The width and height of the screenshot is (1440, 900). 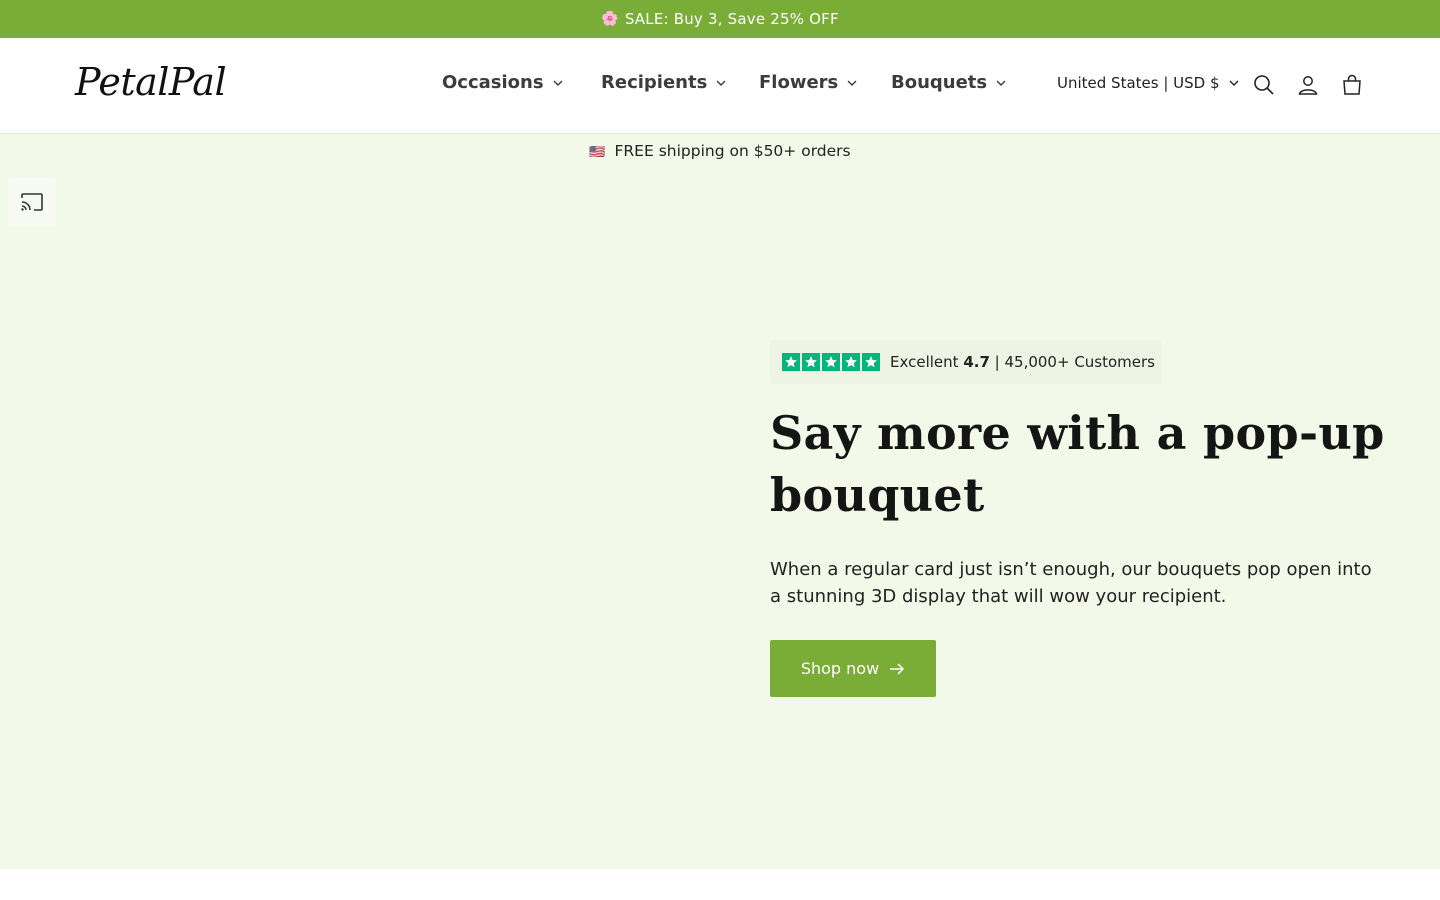 I want to click on announcement-bar: 🌸 SALE: Buy 3, Save 25% OFF, so click(x=720, y=19).